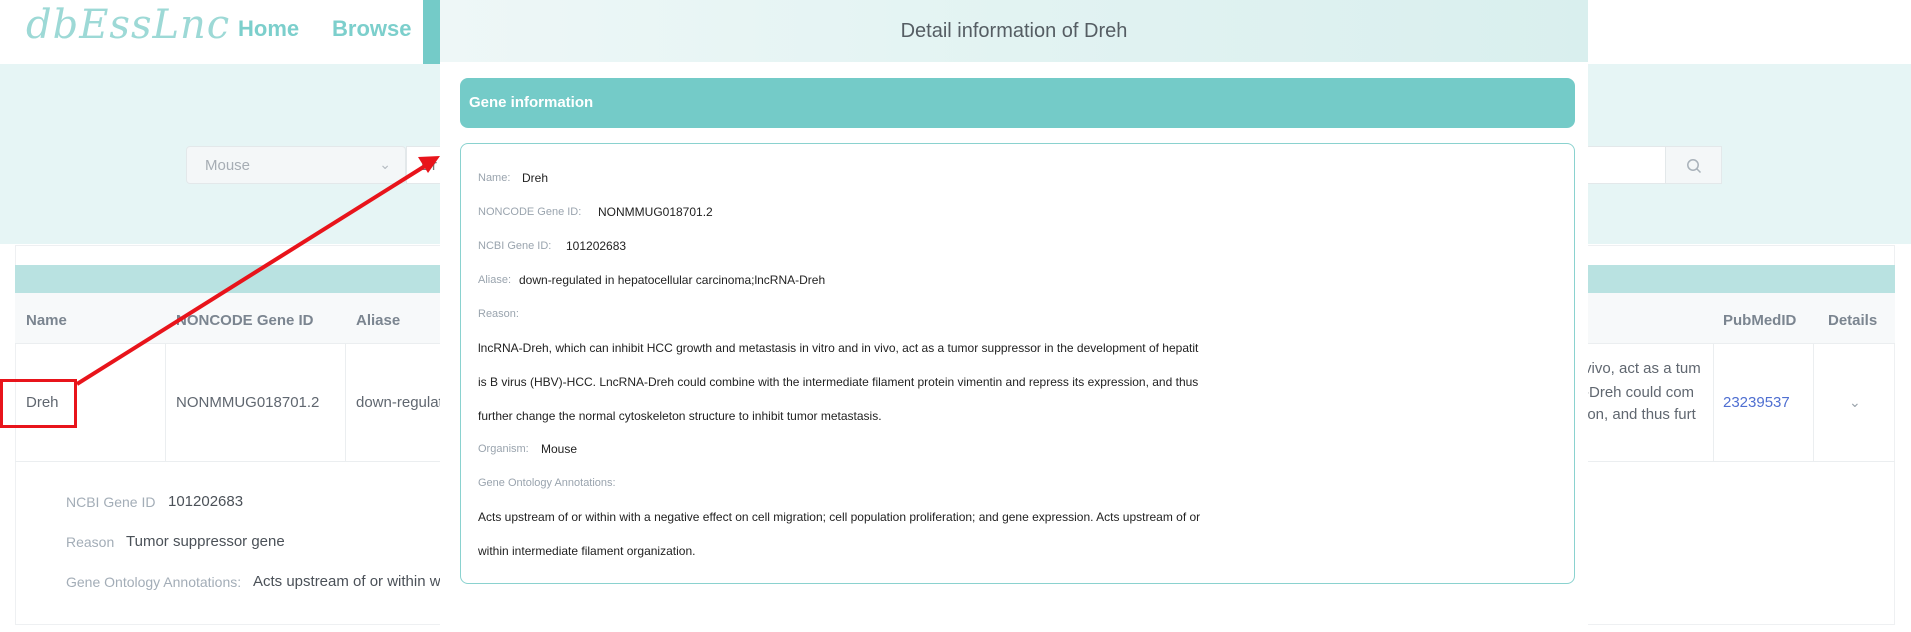 The width and height of the screenshot is (1911, 632). I want to click on modal-reason-label: Reason:, so click(498, 314).